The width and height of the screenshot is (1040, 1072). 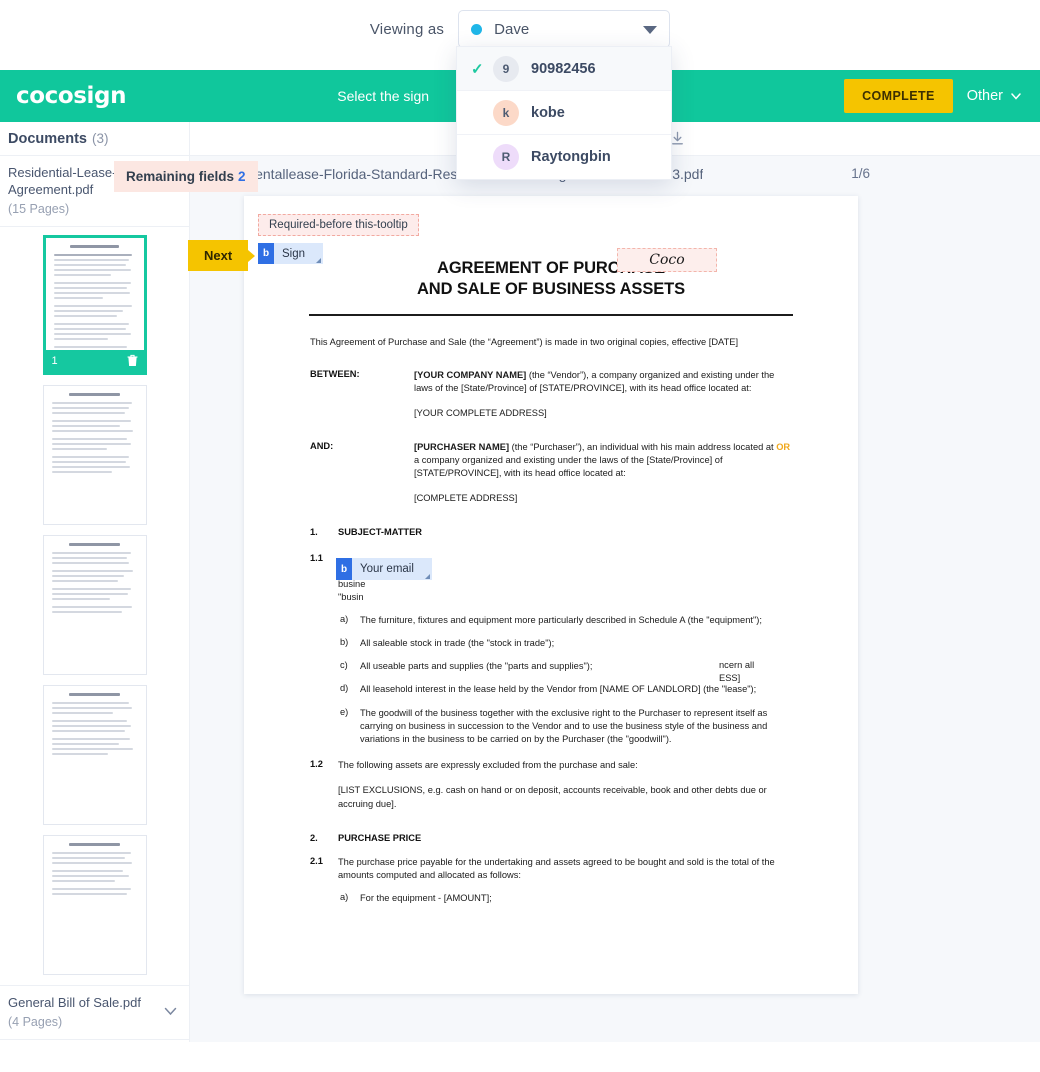 What do you see at coordinates (54, 360) in the screenshot?
I see `thumbnail-page-number: 1` at bounding box center [54, 360].